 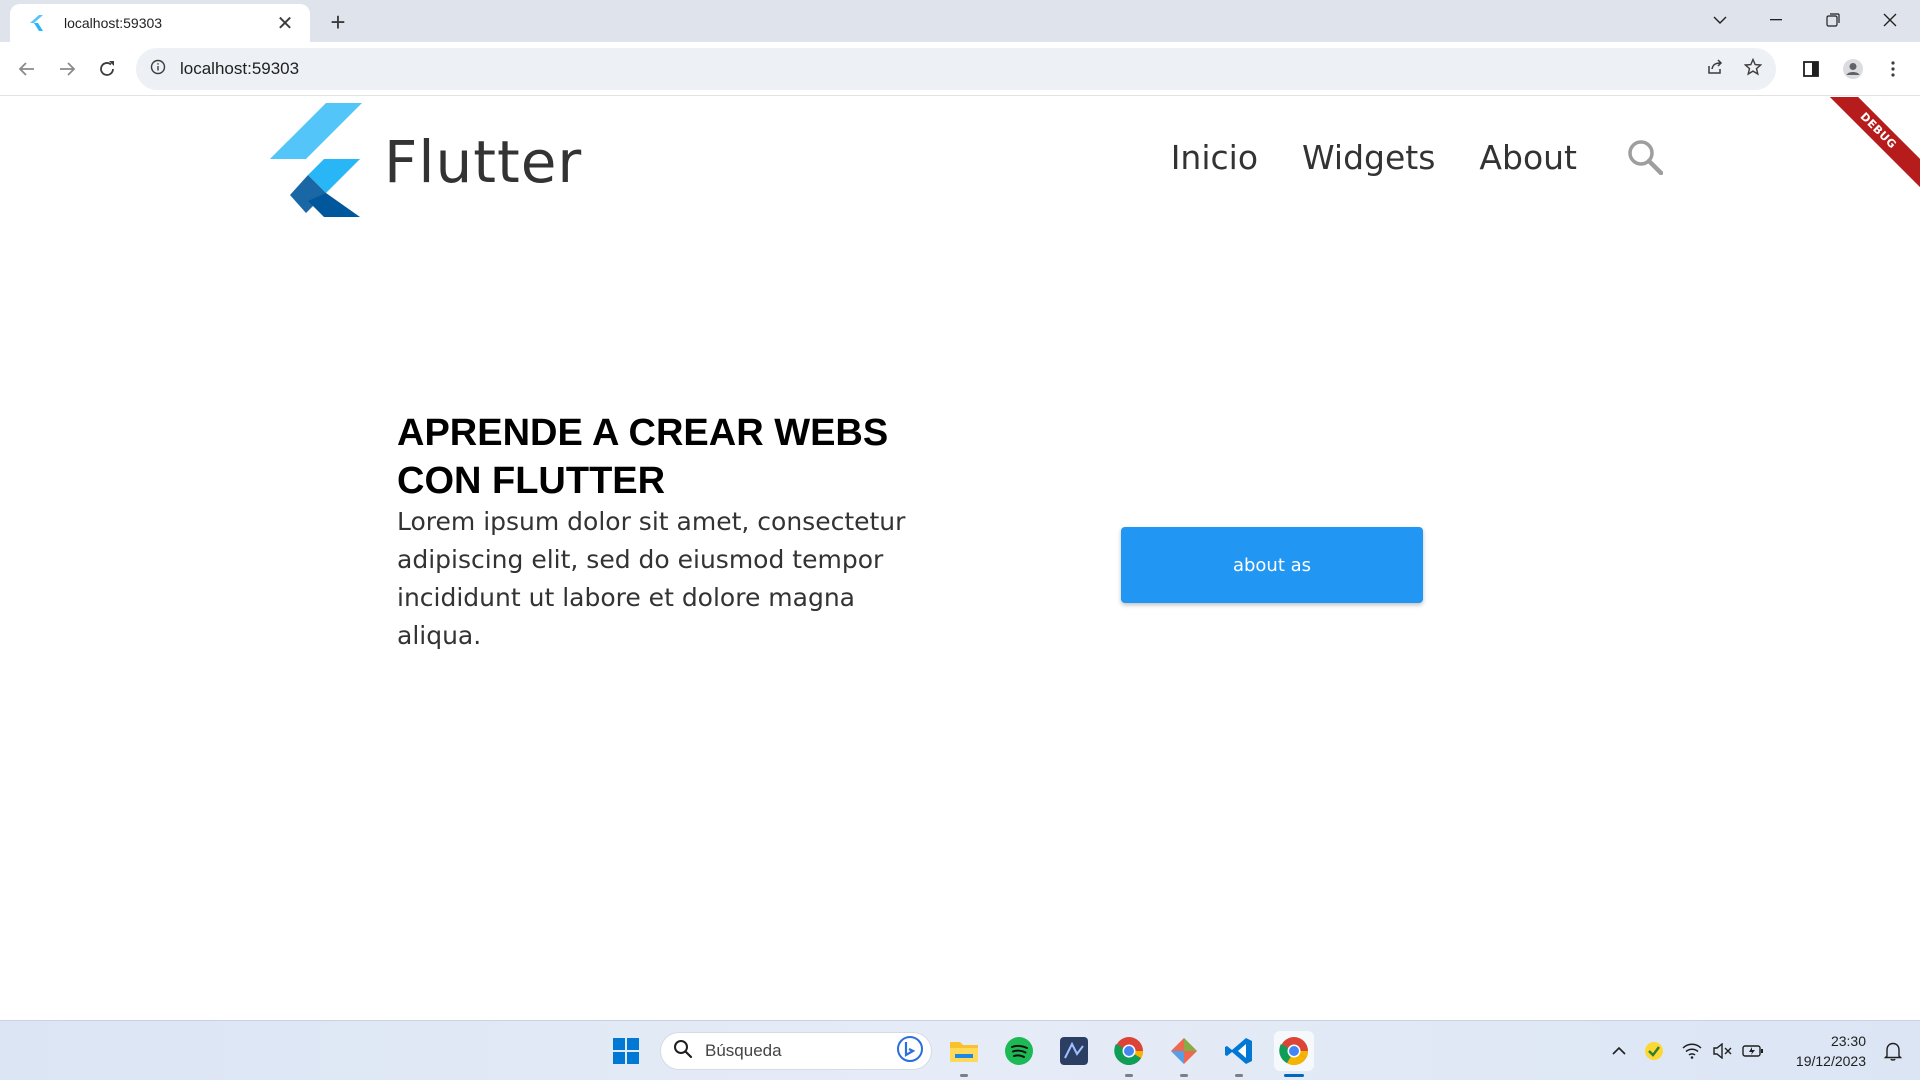 I want to click on taskbar-search-placeholder: Búsqueda, so click(x=743, y=1050).